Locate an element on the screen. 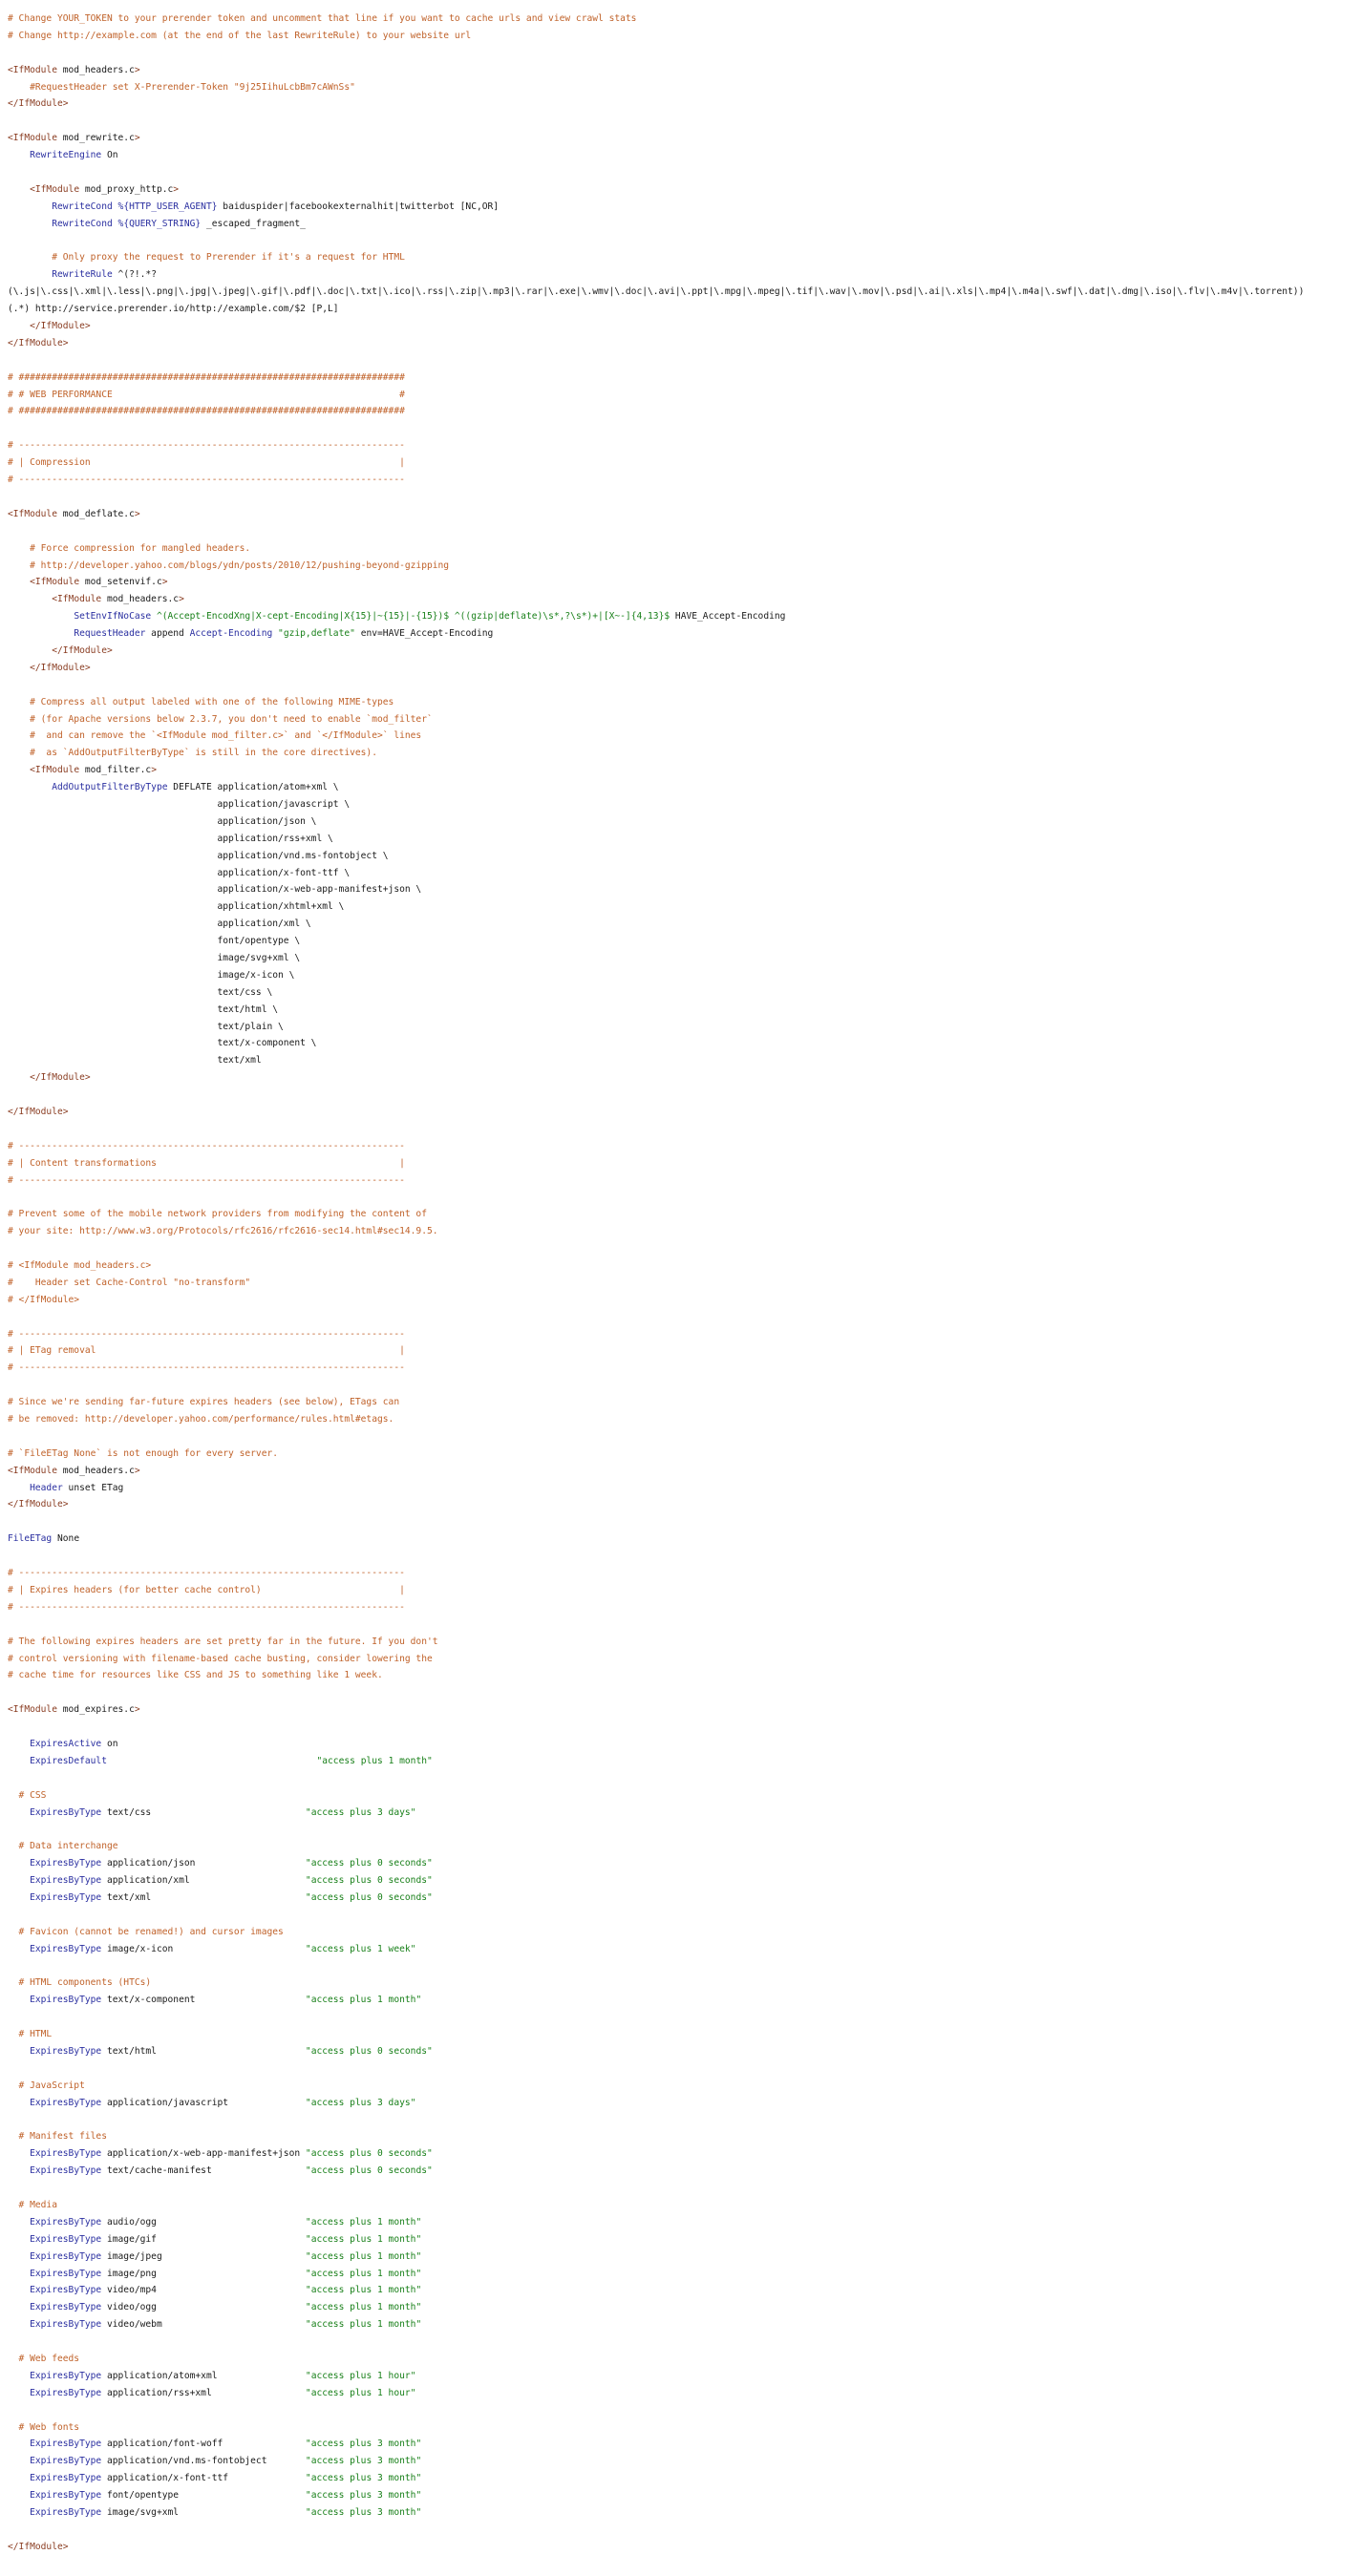  code-directive: ExpiresDefault is located at coordinates (68, 1760).